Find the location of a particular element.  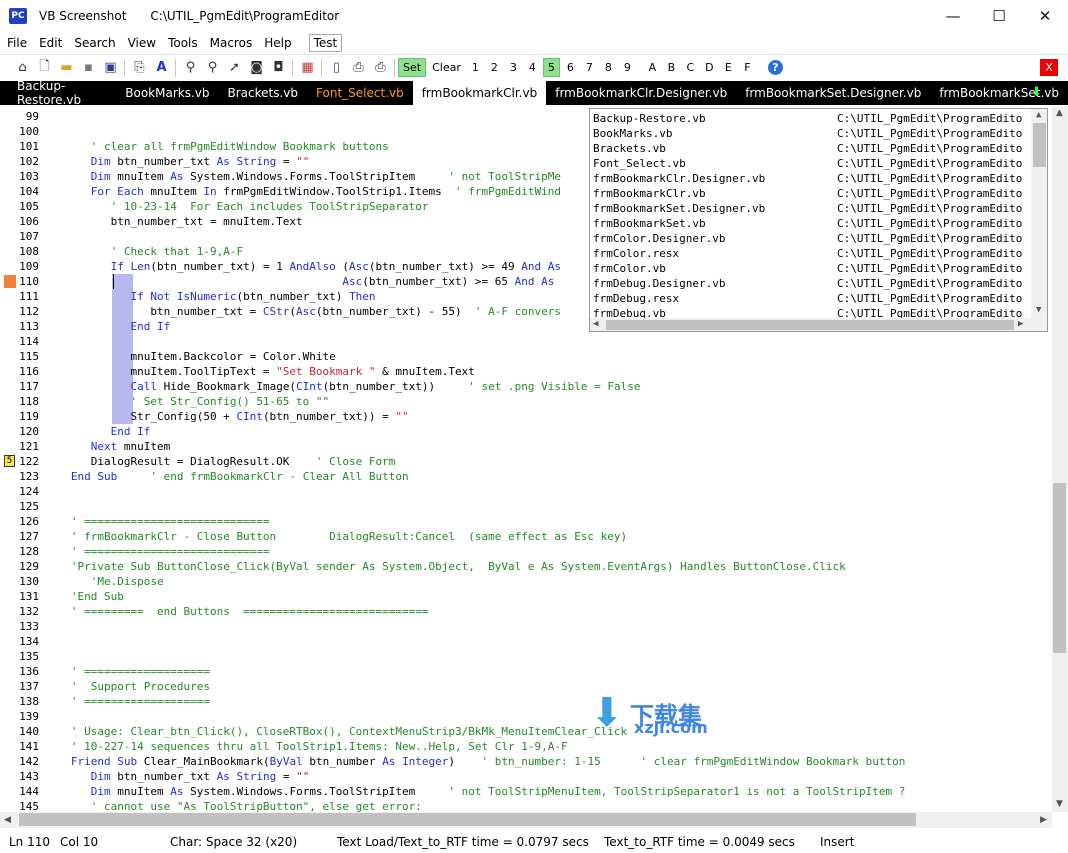

maximize-button: ☐ is located at coordinates (999, 16).